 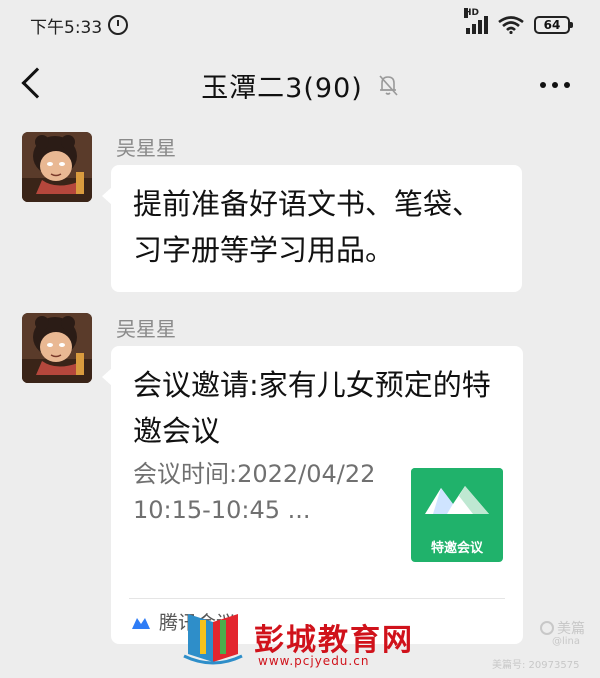 I want to click on battery-icon: 64, so click(x=553, y=25).